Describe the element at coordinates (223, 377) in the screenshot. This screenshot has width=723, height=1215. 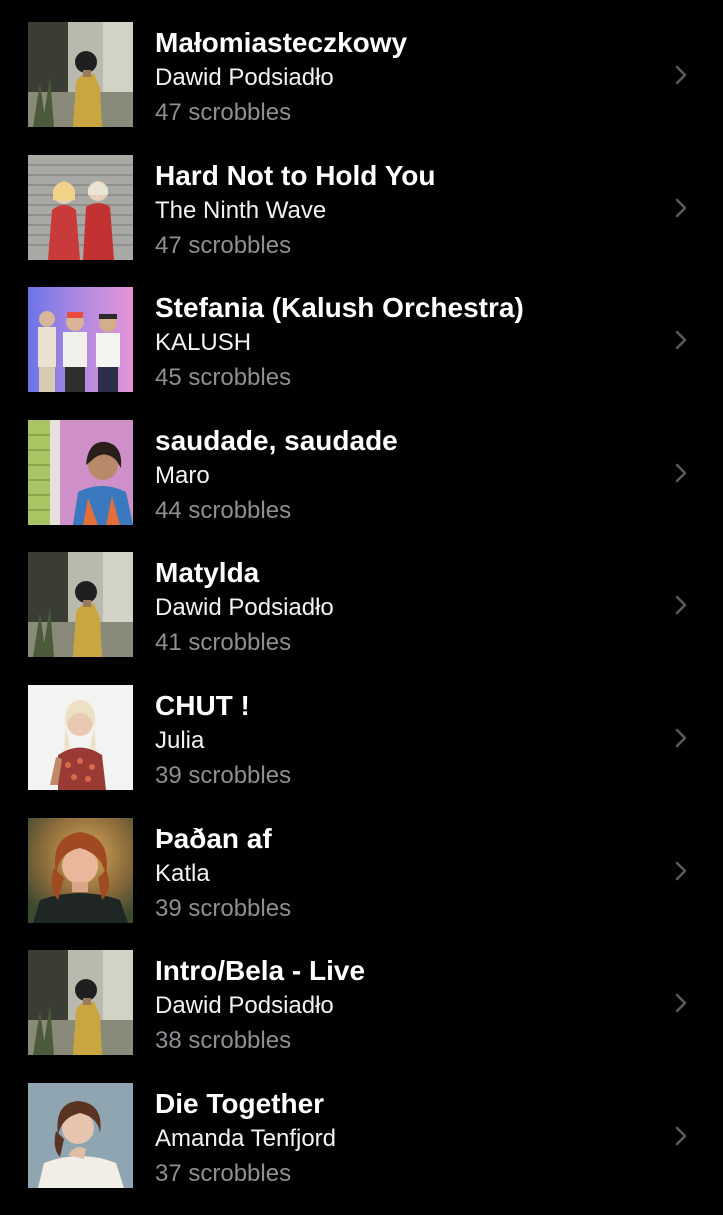
I see `track-scrobbles: 45 scrobbles` at that location.